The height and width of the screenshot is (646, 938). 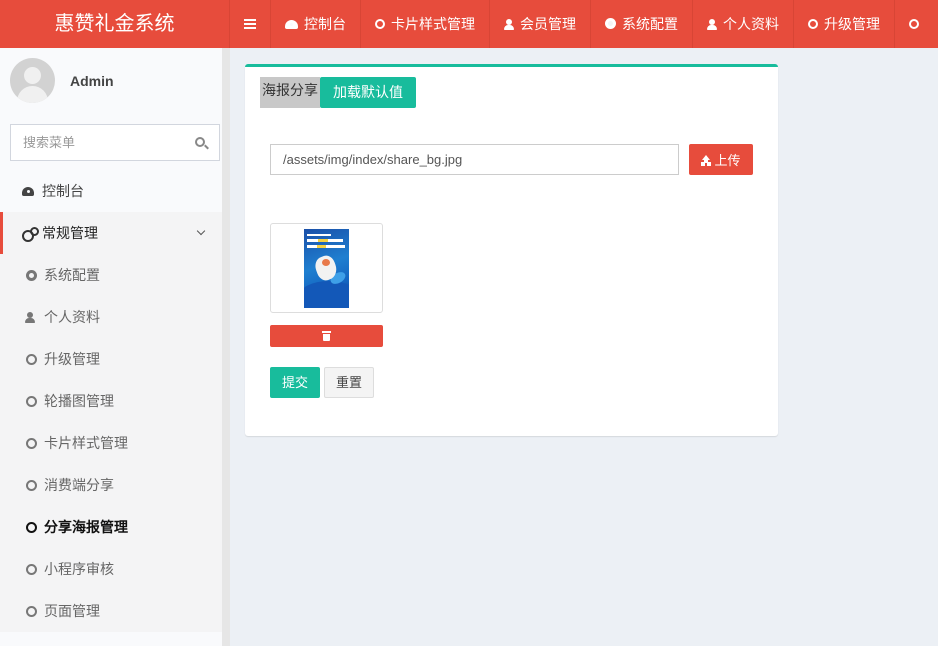 I want to click on upload-icon, so click(x=706, y=159).